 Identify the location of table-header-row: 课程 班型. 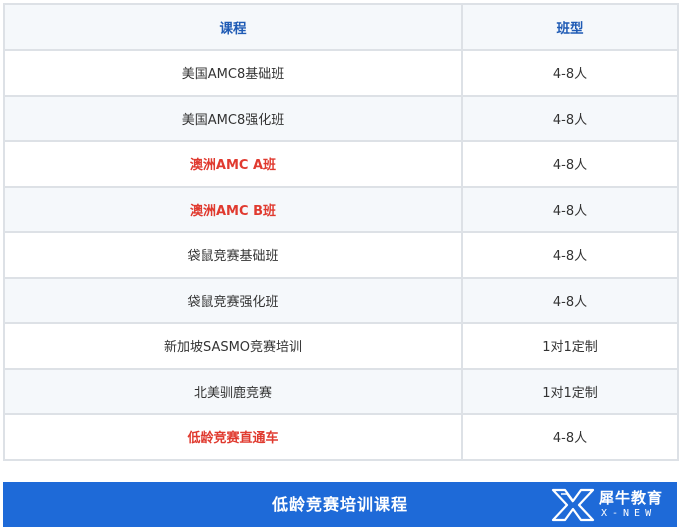
(341, 27).